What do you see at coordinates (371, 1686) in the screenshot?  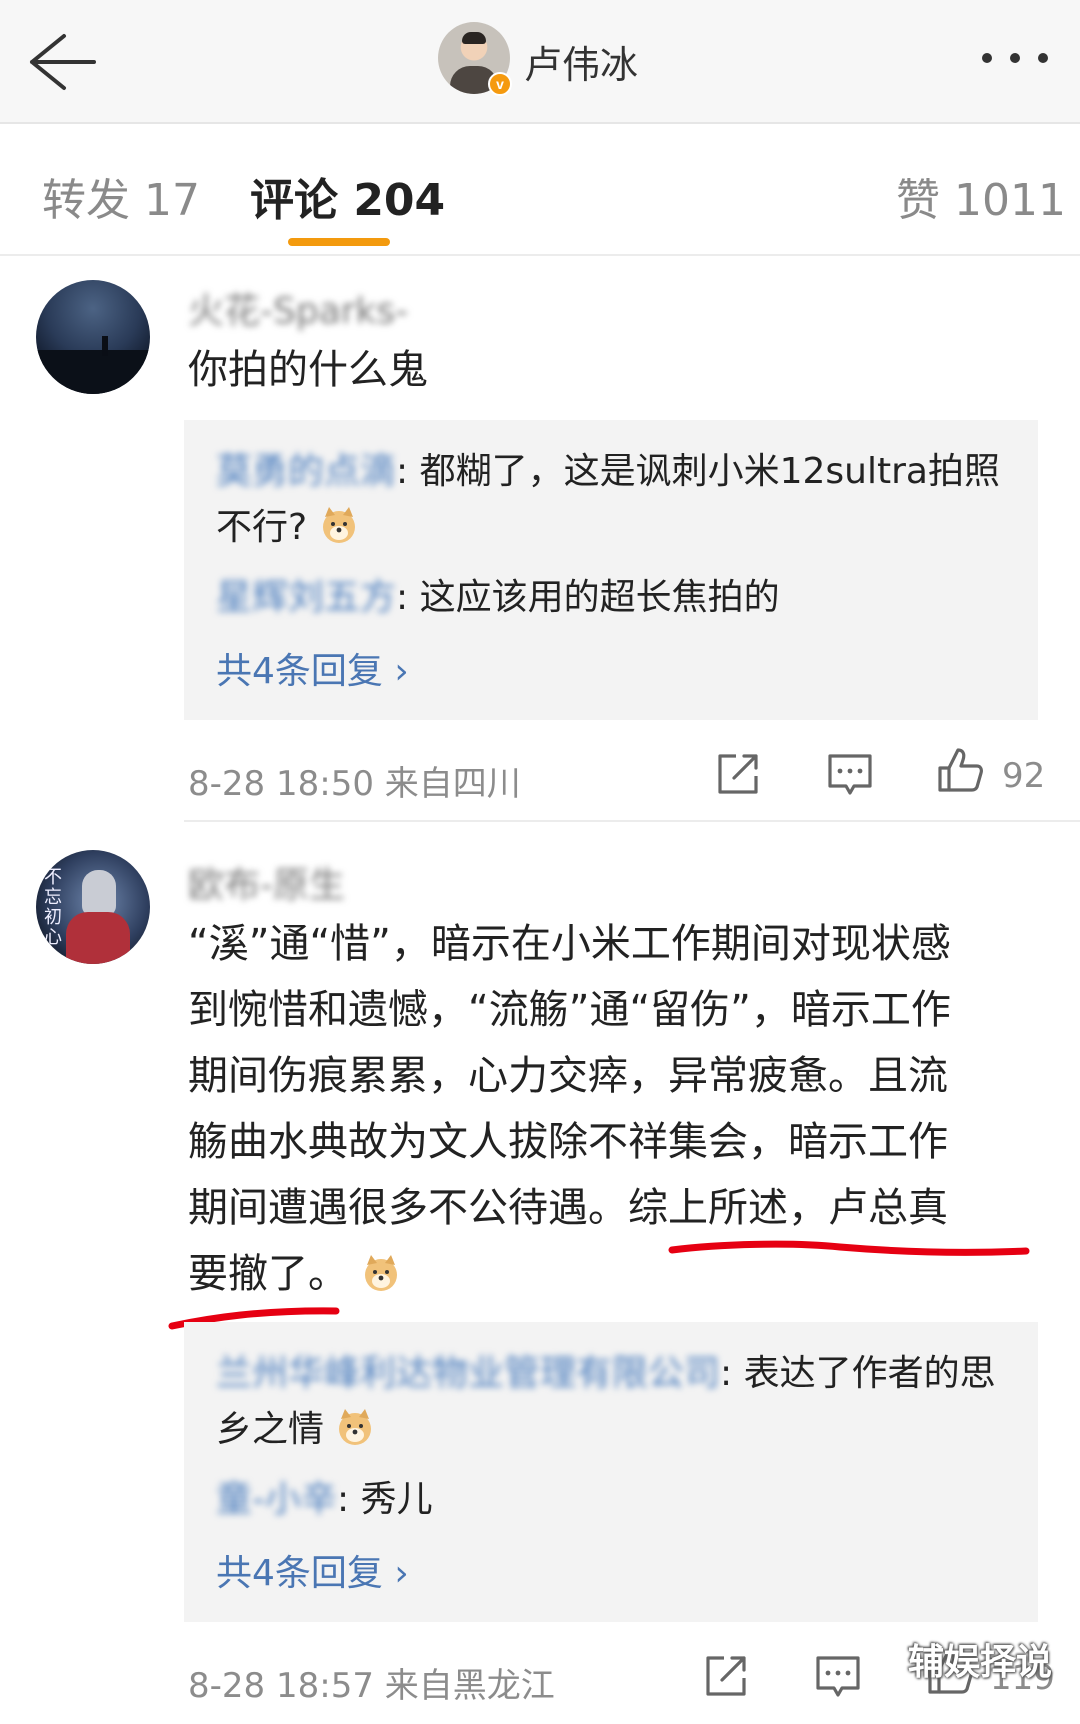 I see `comment-time-location: 8-28 18:57 来自黑龙江` at bounding box center [371, 1686].